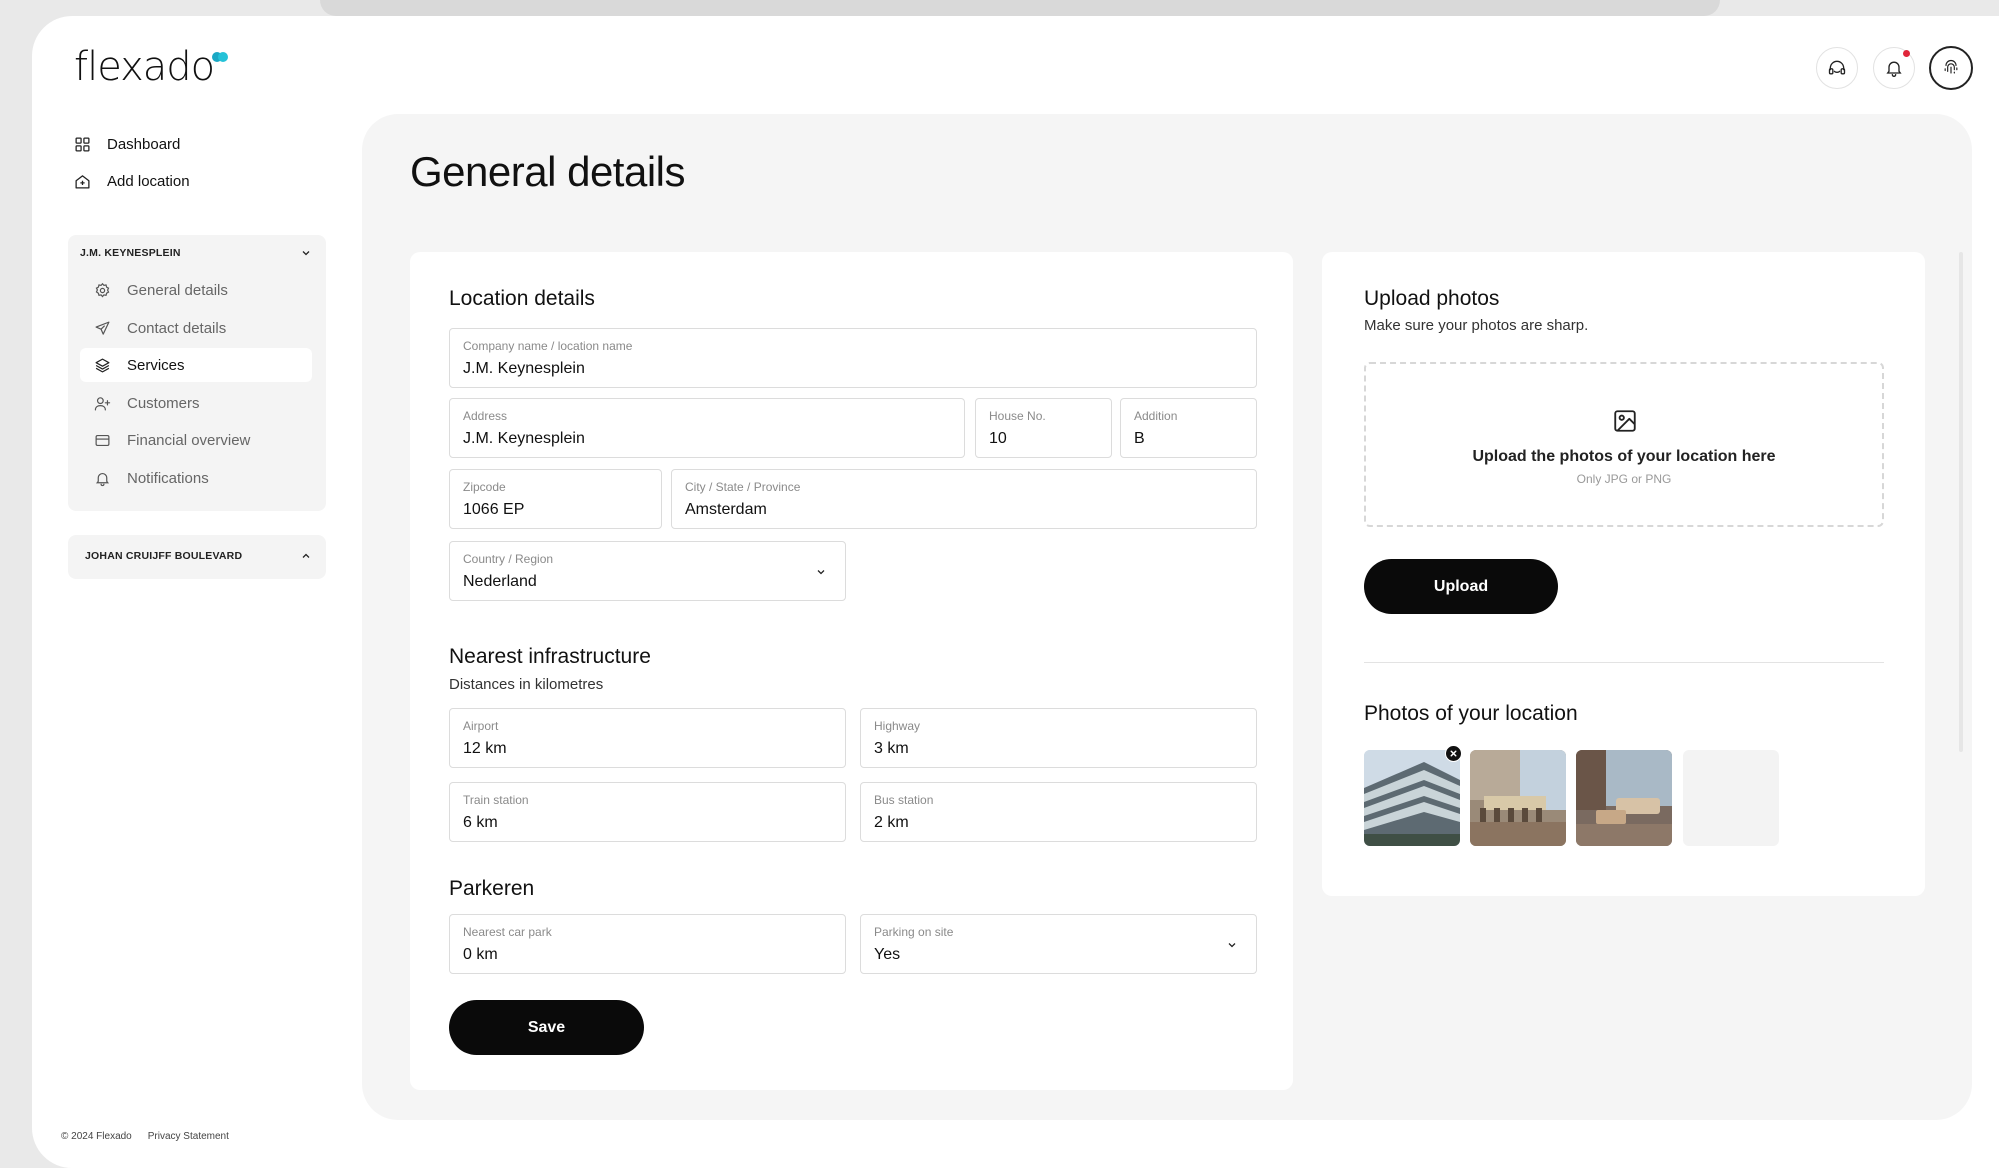 The height and width of the screenshot is (1168, 1999). I want to click on sidebar-item-notifications: Notifications, so click(196, 478).